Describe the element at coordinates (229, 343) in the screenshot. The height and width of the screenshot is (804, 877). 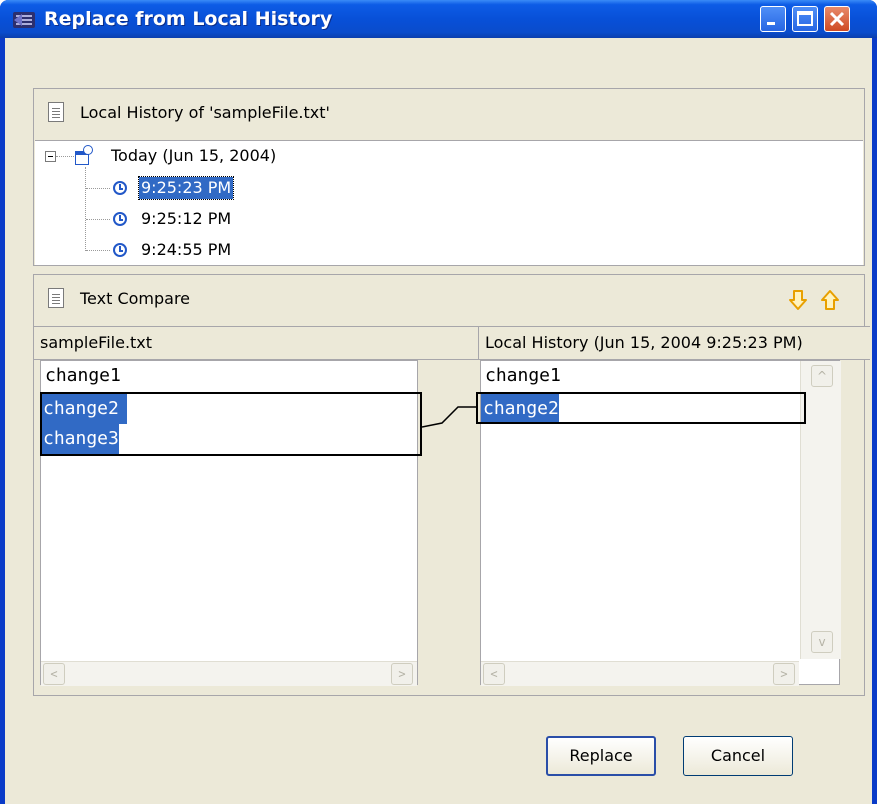
I see `left-column-header: sampleFile.txt` at that location.